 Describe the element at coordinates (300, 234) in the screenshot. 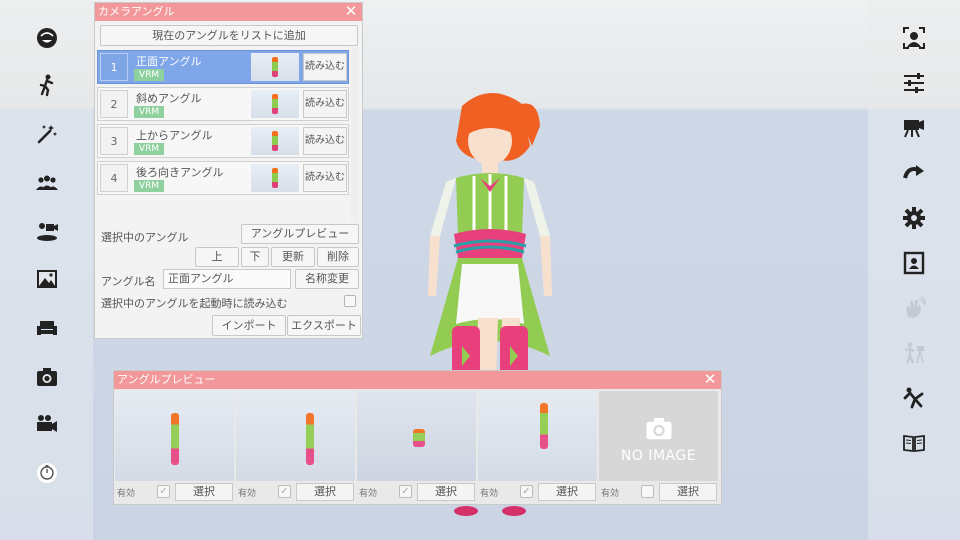

I see `angle-preview-button: アングルプレビュー` at that location.